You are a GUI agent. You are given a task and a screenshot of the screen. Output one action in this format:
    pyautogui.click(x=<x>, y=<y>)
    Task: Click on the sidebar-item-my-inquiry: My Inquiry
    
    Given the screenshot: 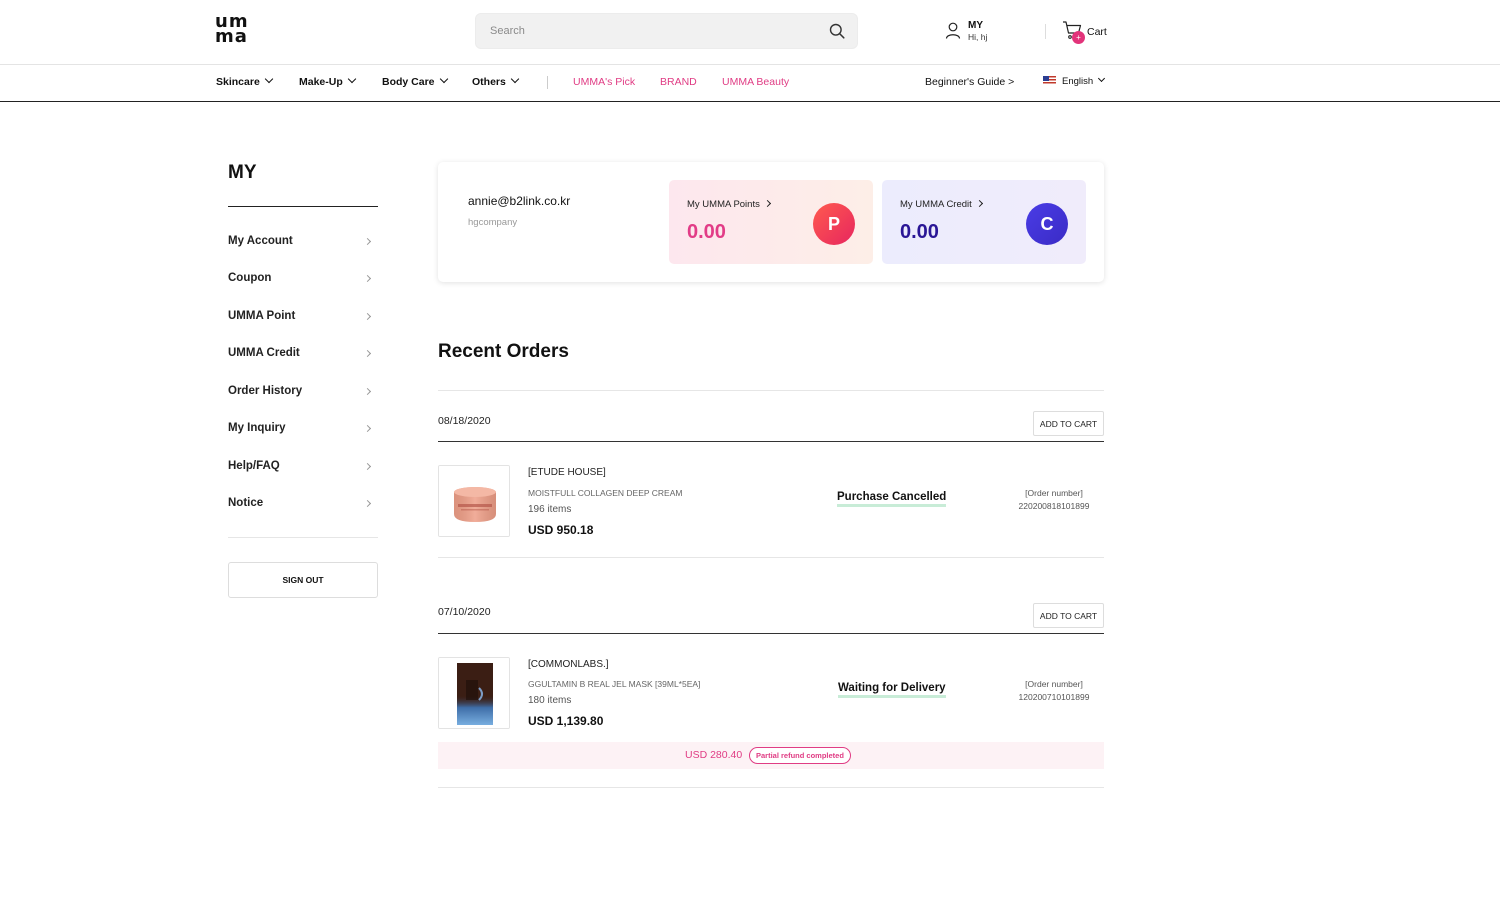 What is the action you would take?
    pyautogui.click(x=302, y=432)
    